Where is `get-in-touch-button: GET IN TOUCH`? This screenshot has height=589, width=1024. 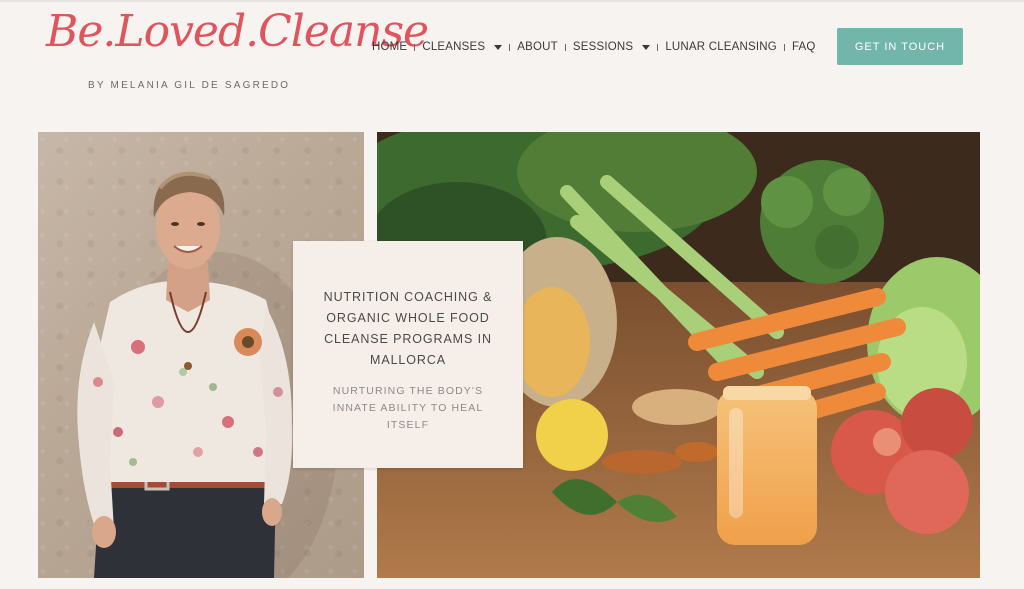 get-in-touch-button: GET IN TOUCH is located at coordinates (900, 46).